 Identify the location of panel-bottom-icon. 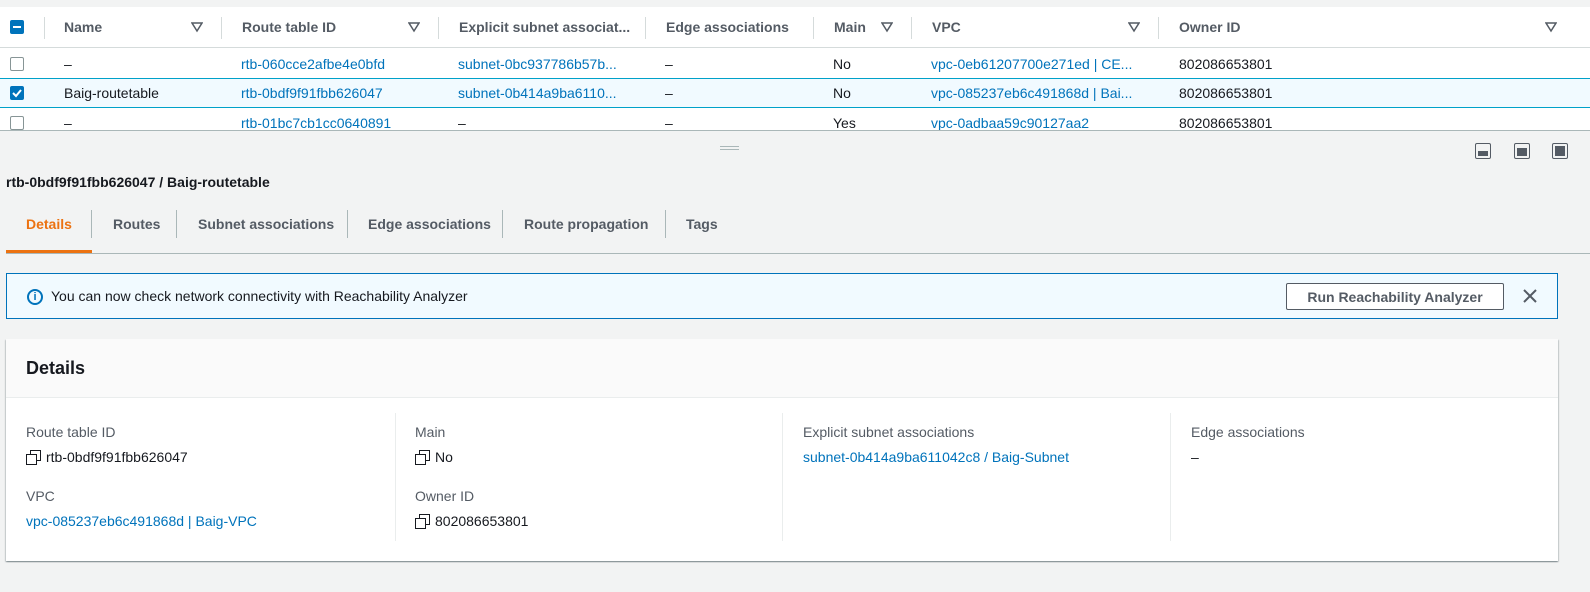
(1483, 151).